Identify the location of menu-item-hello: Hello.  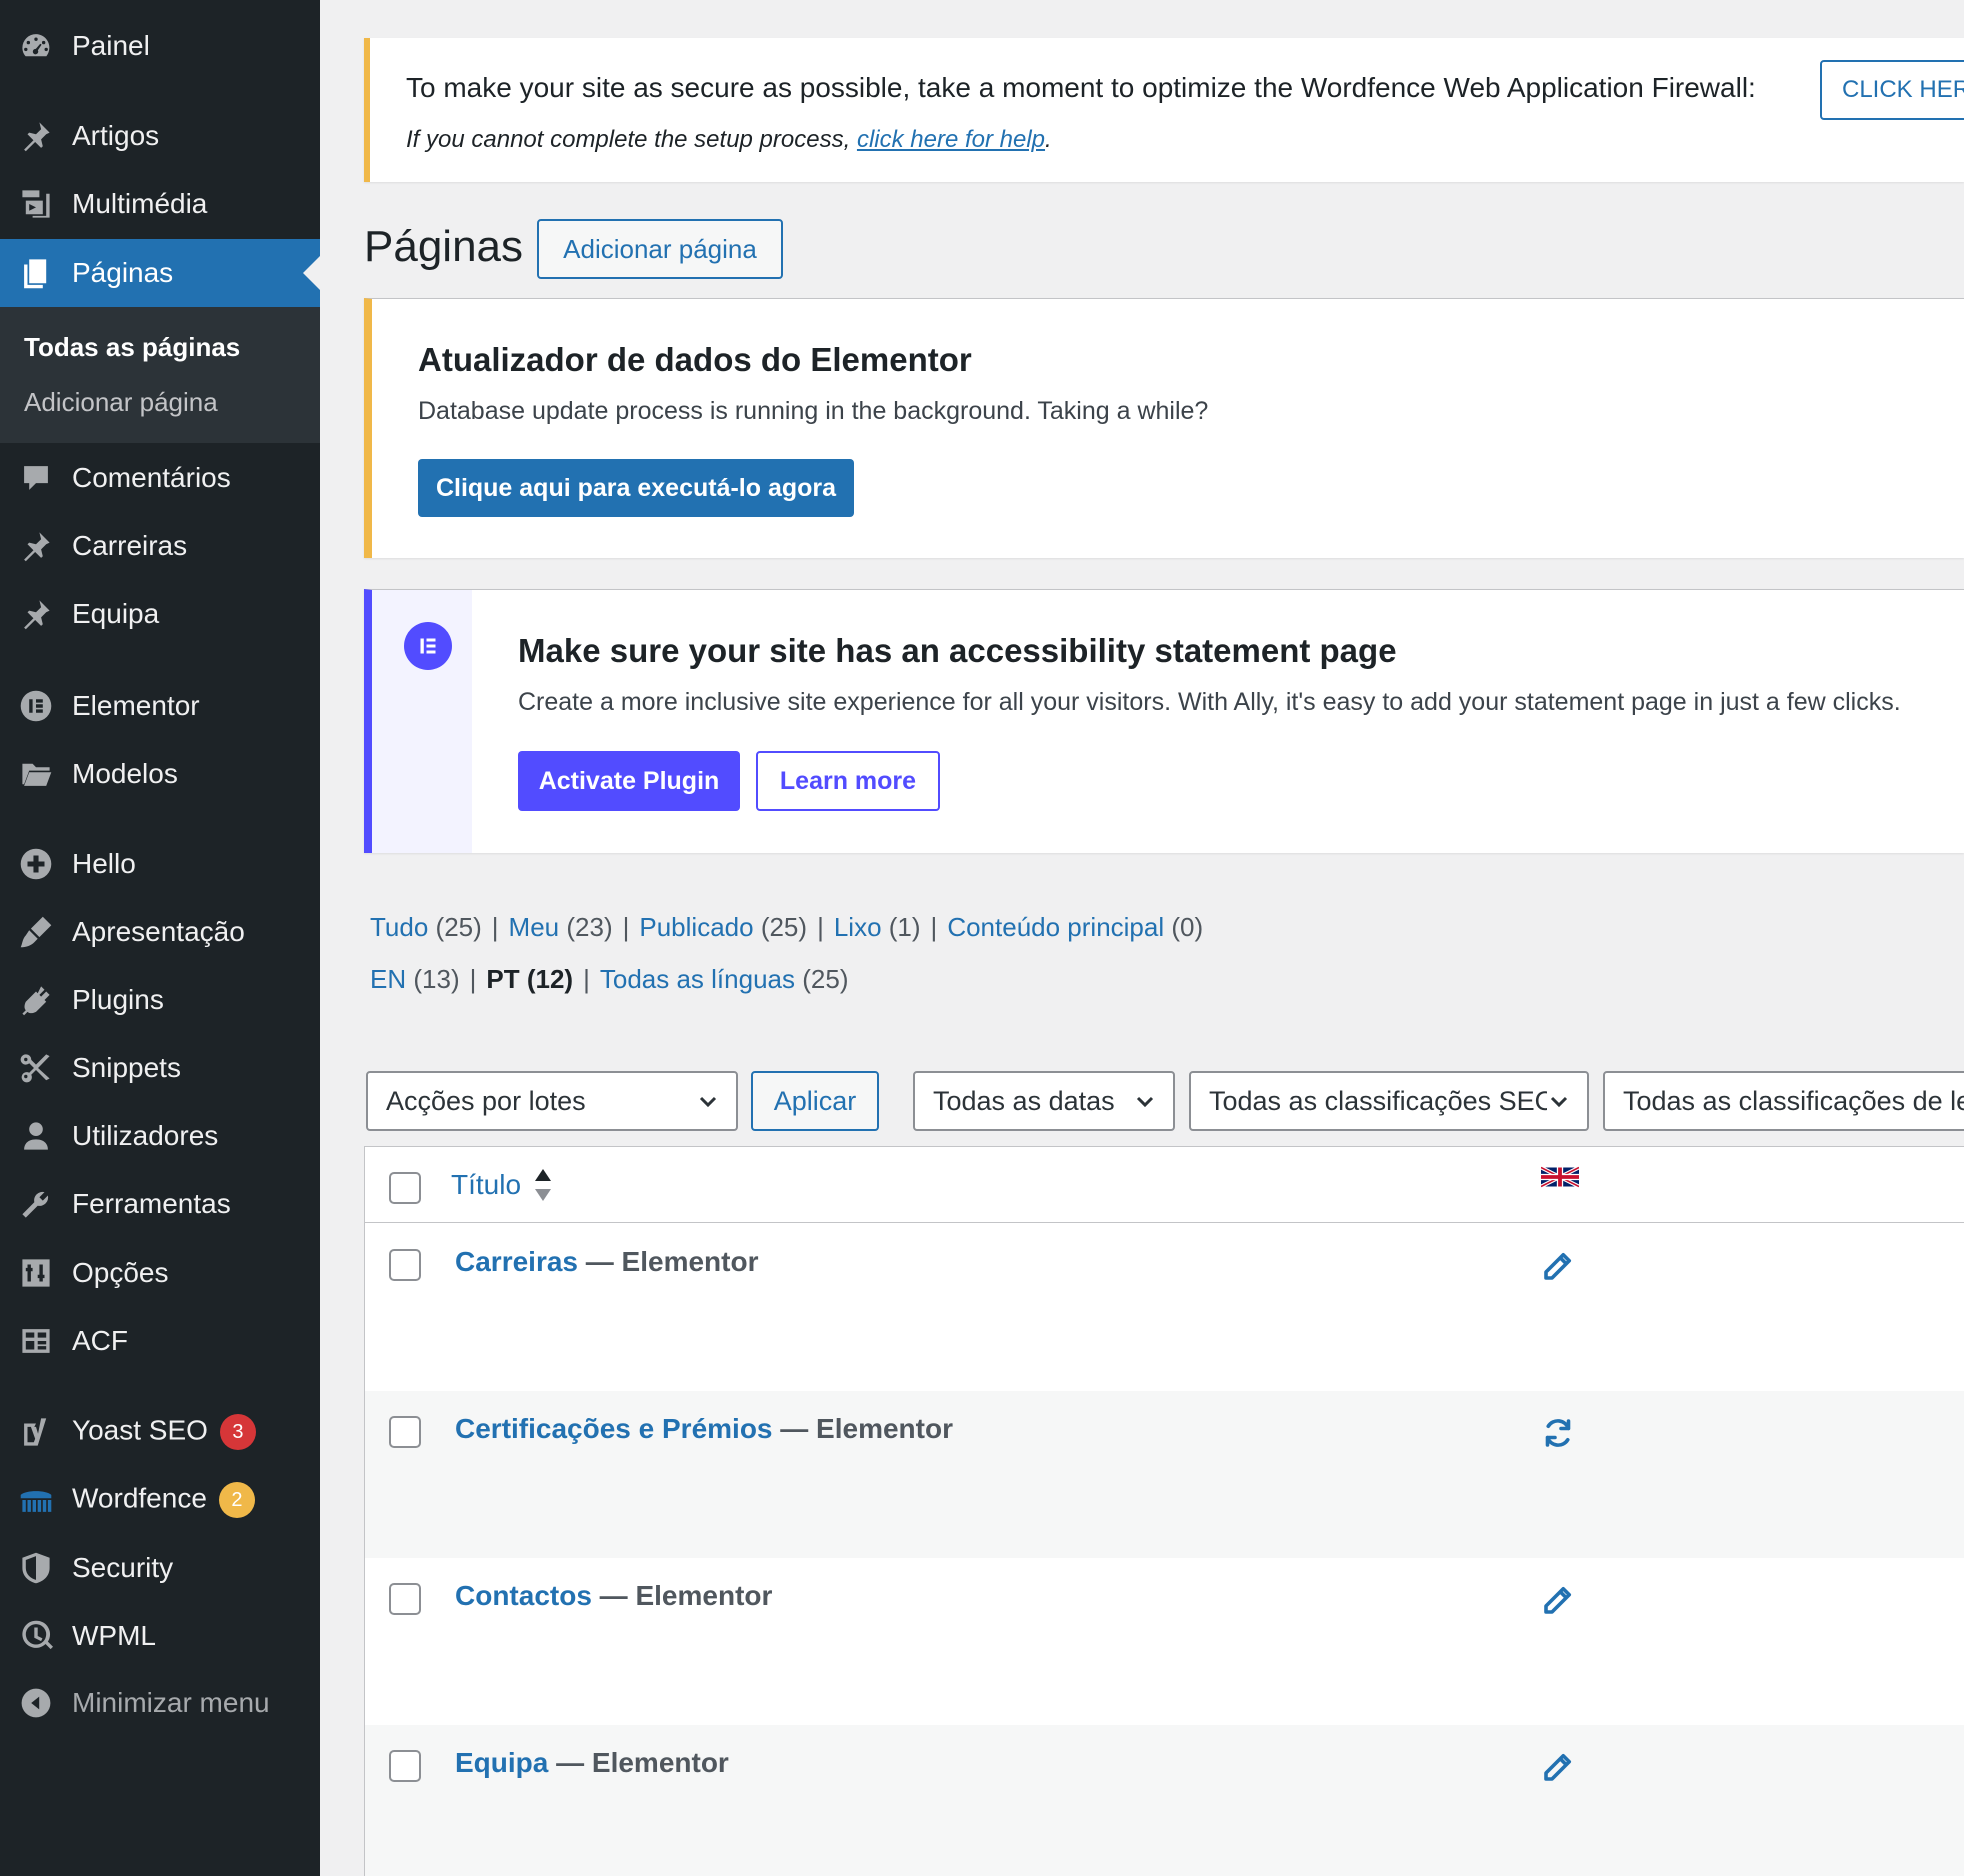
(160, 864).